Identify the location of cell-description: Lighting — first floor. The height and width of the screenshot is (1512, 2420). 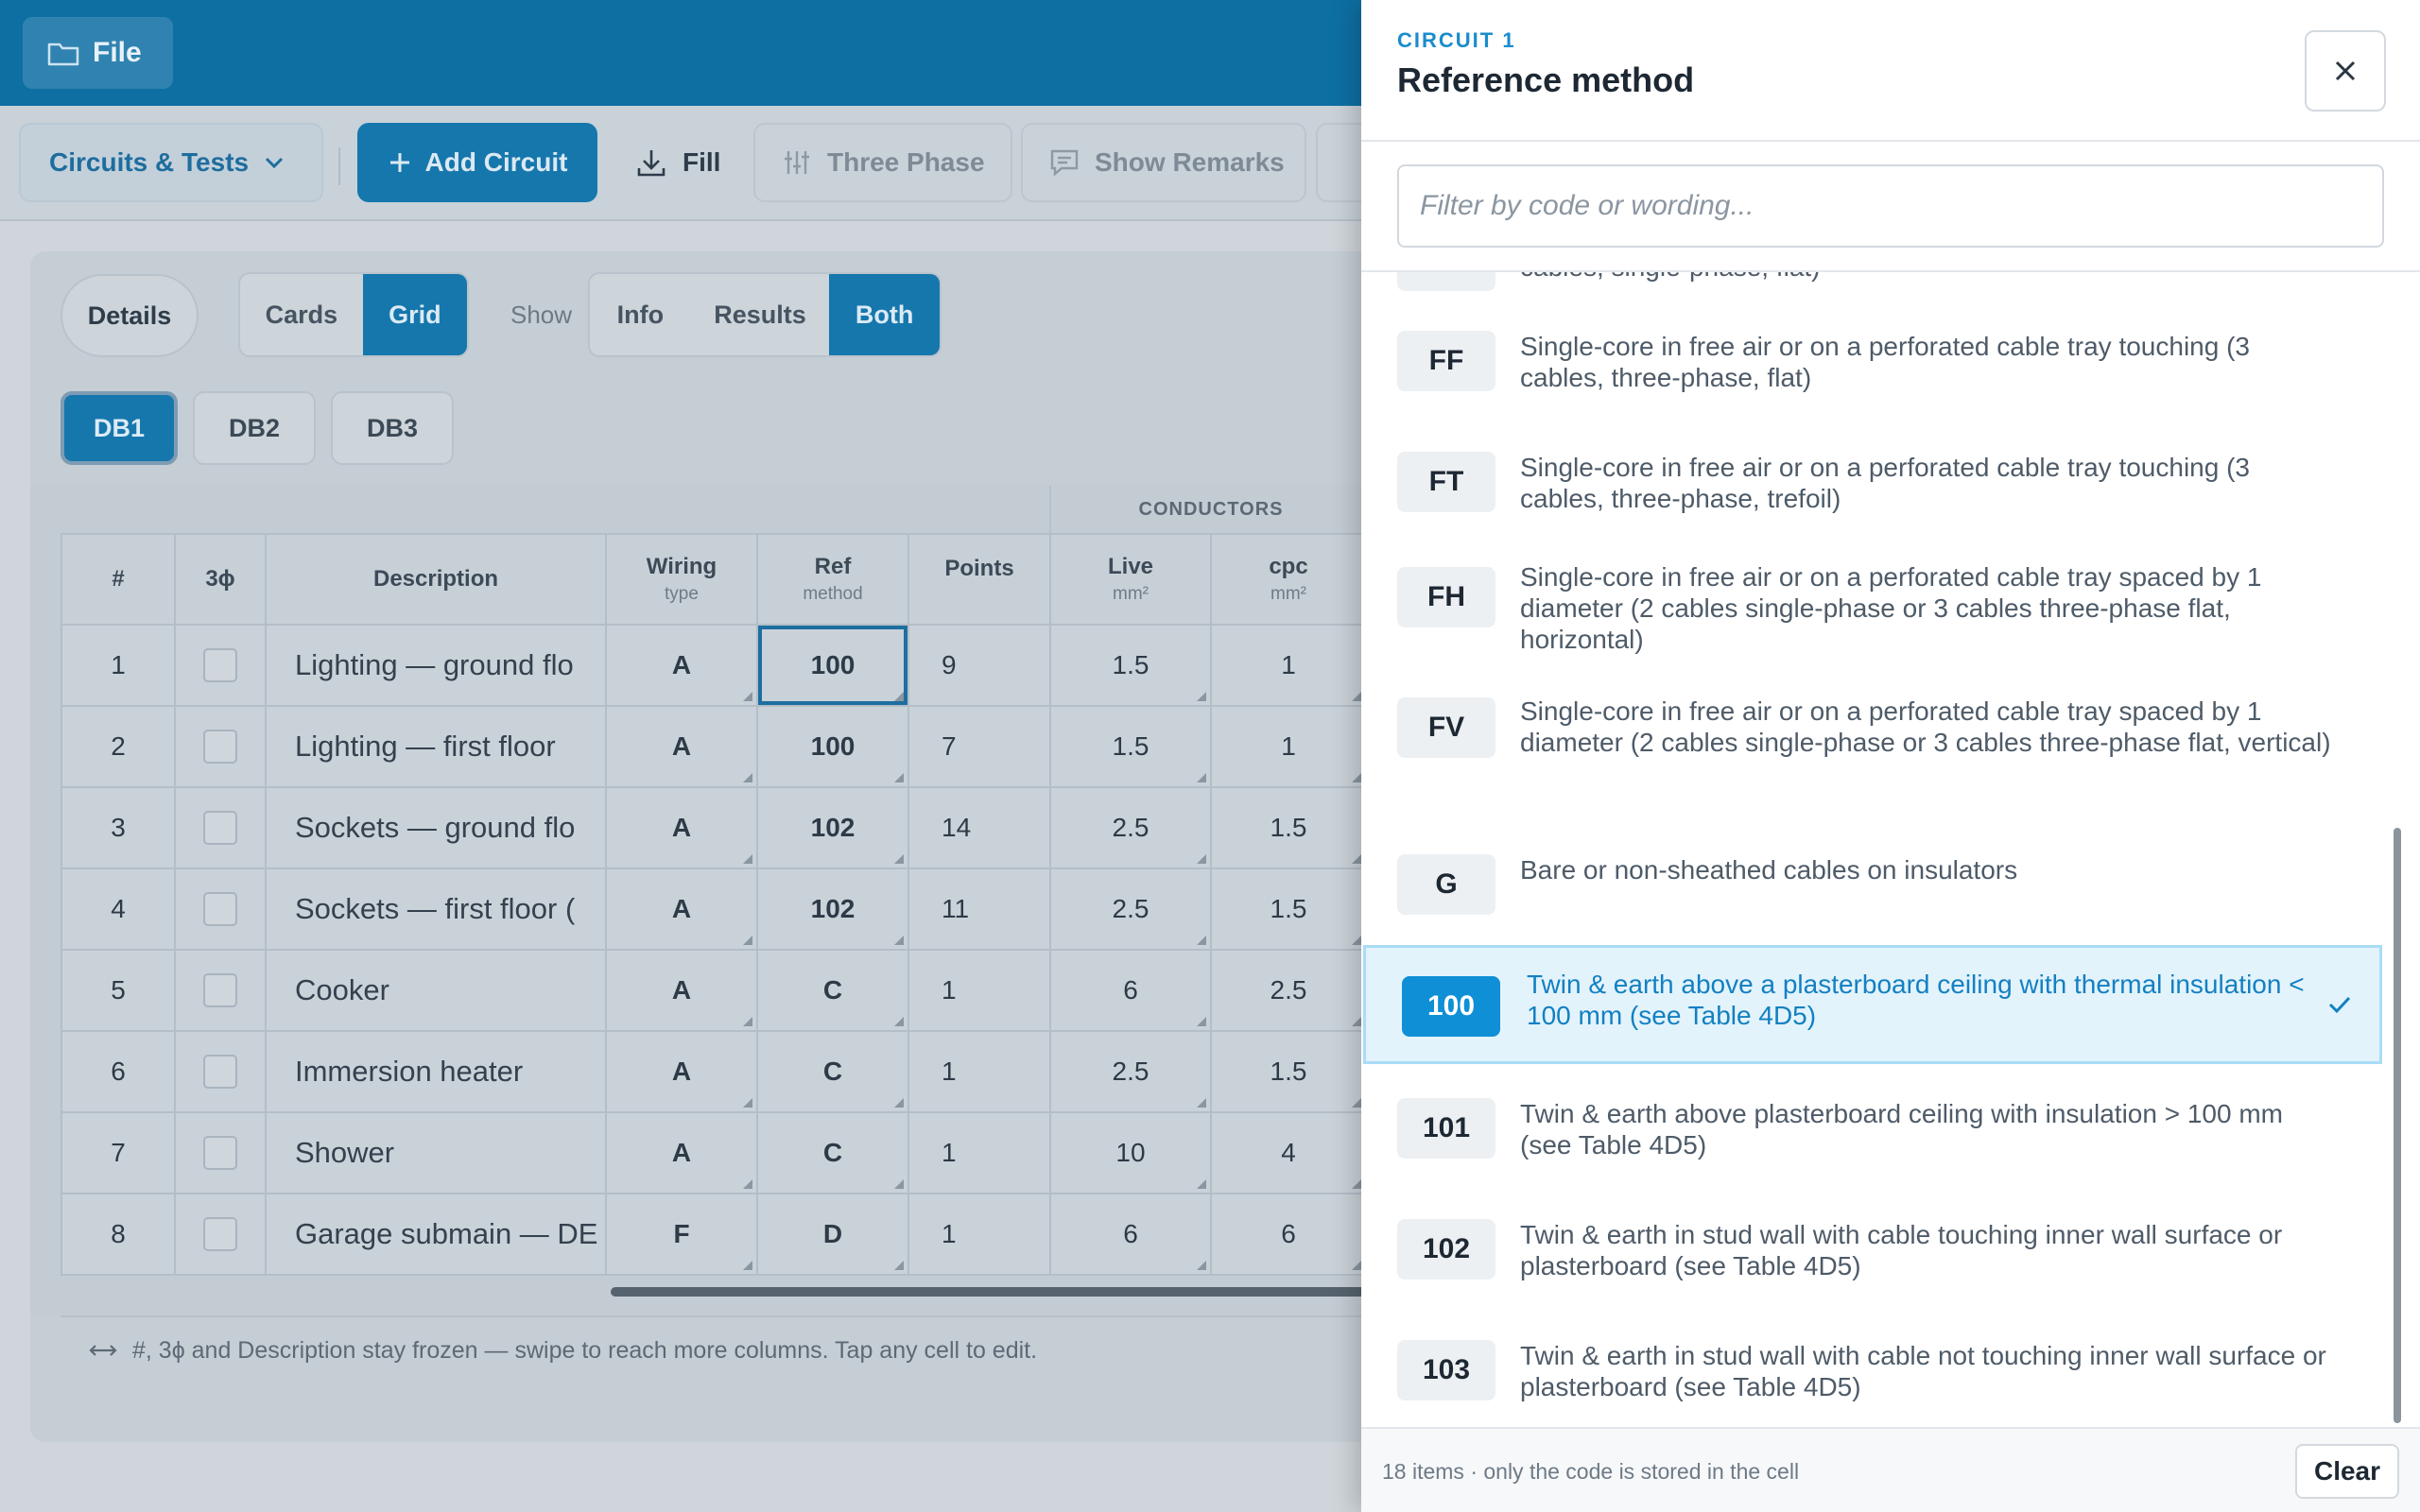
(436, 746).